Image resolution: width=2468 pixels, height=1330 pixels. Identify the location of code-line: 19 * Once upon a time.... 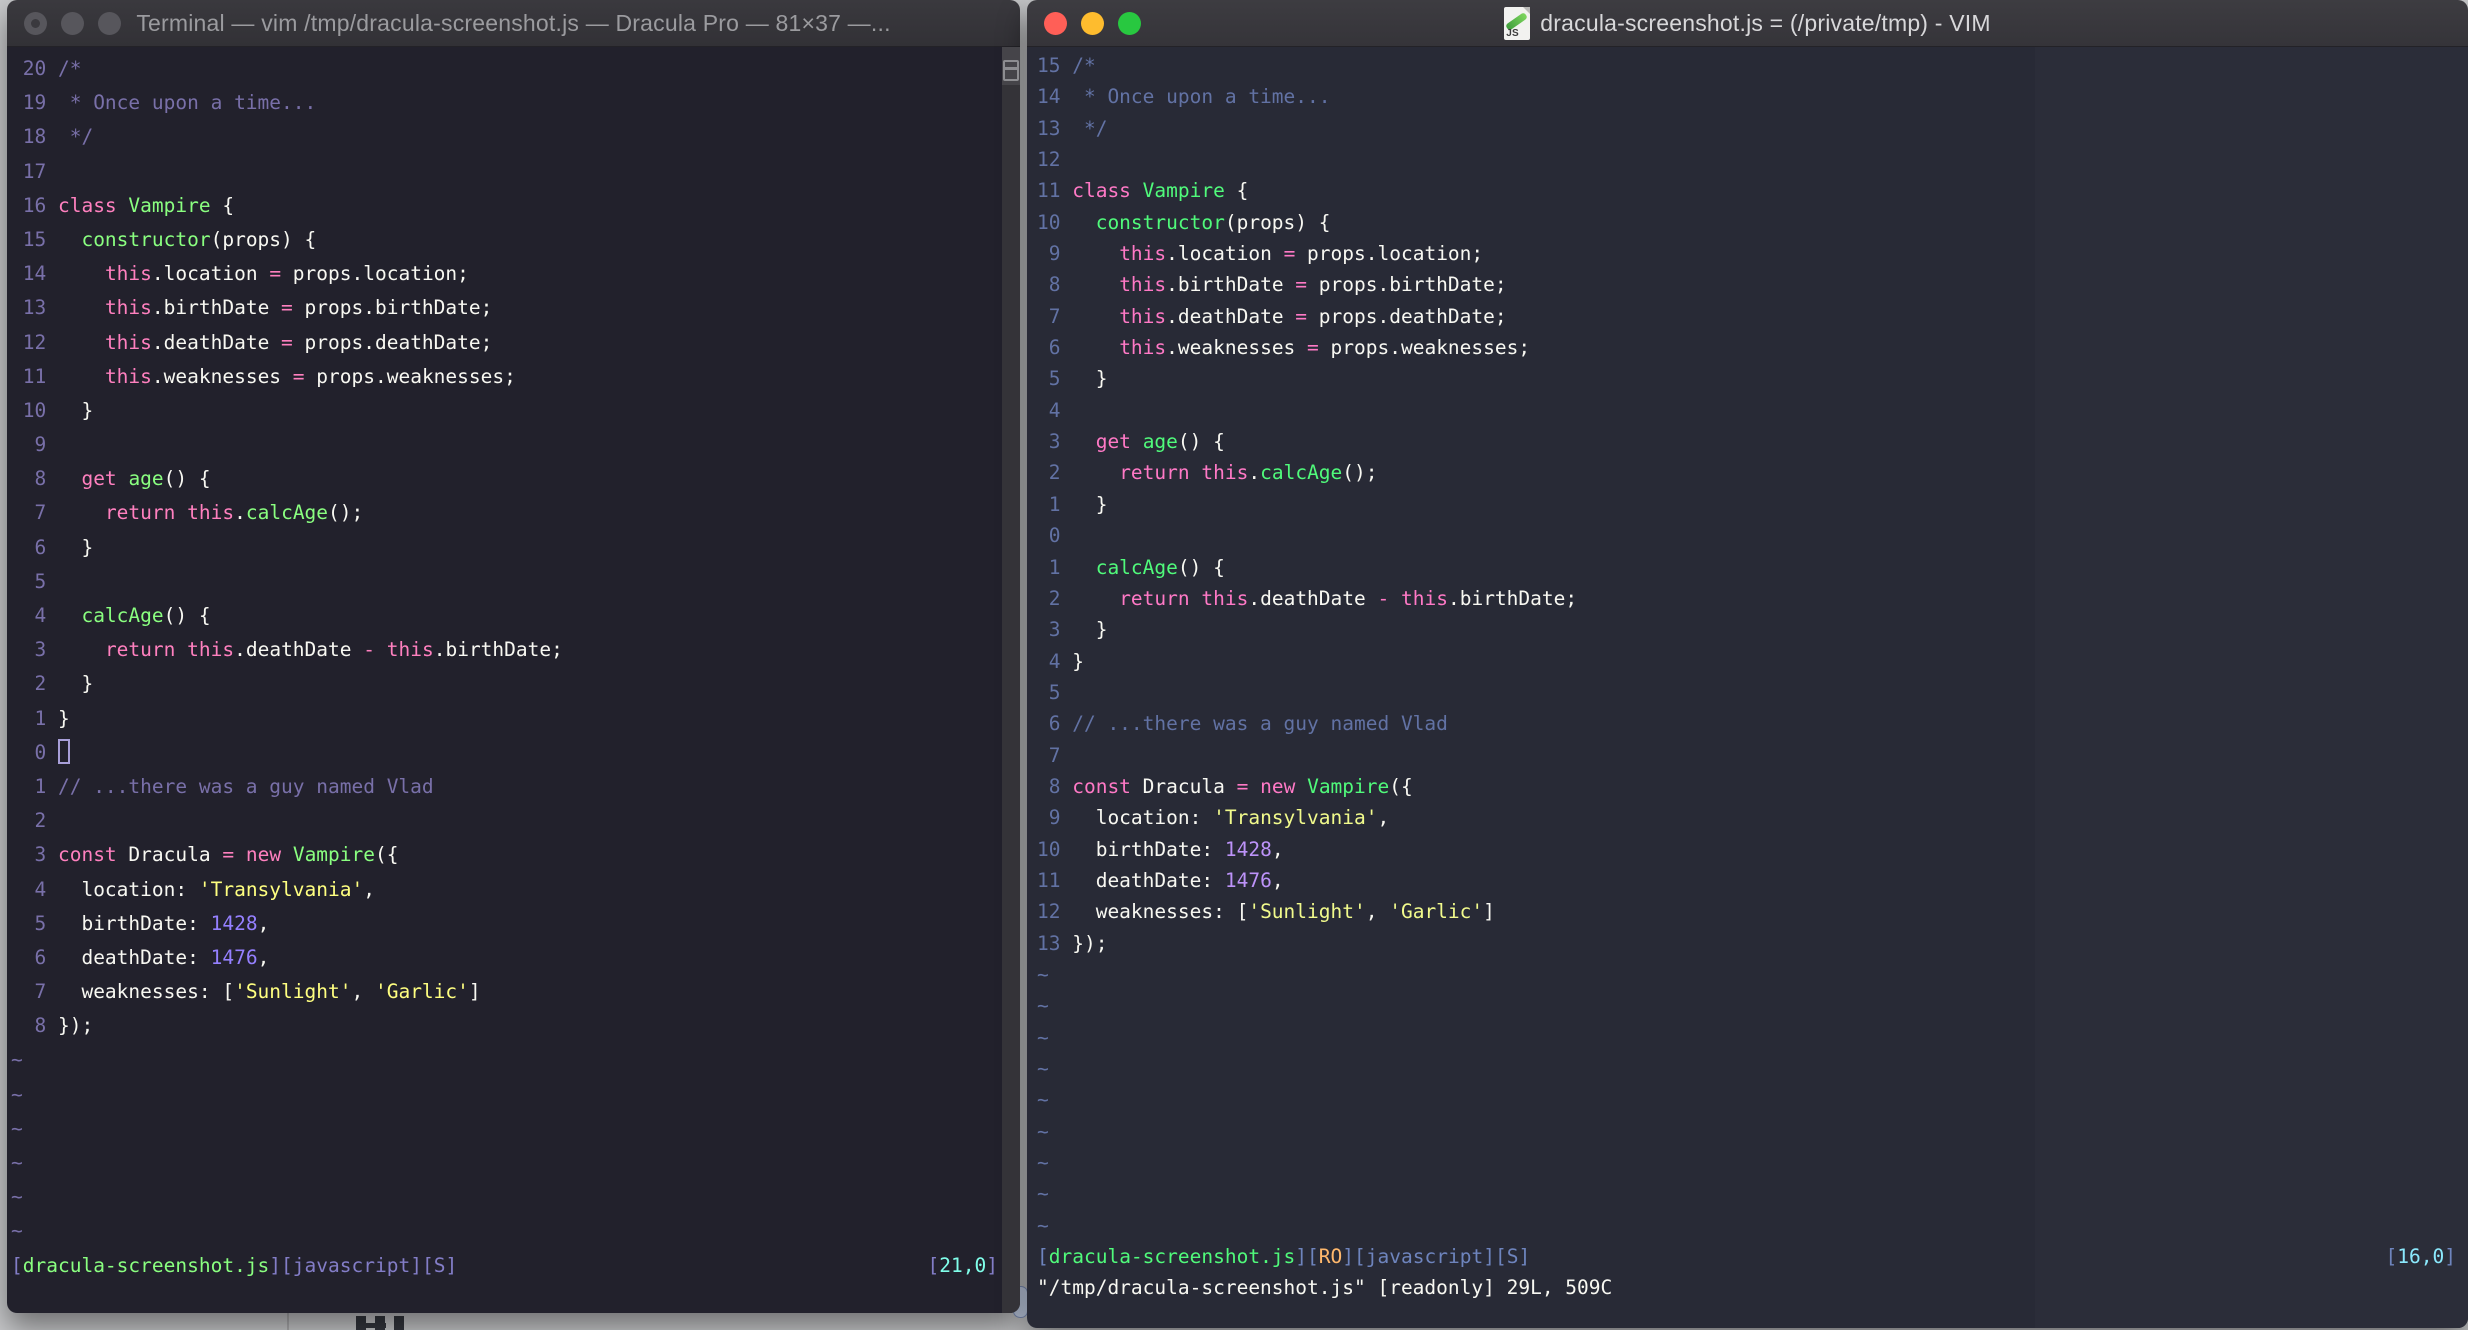
(515, 103).